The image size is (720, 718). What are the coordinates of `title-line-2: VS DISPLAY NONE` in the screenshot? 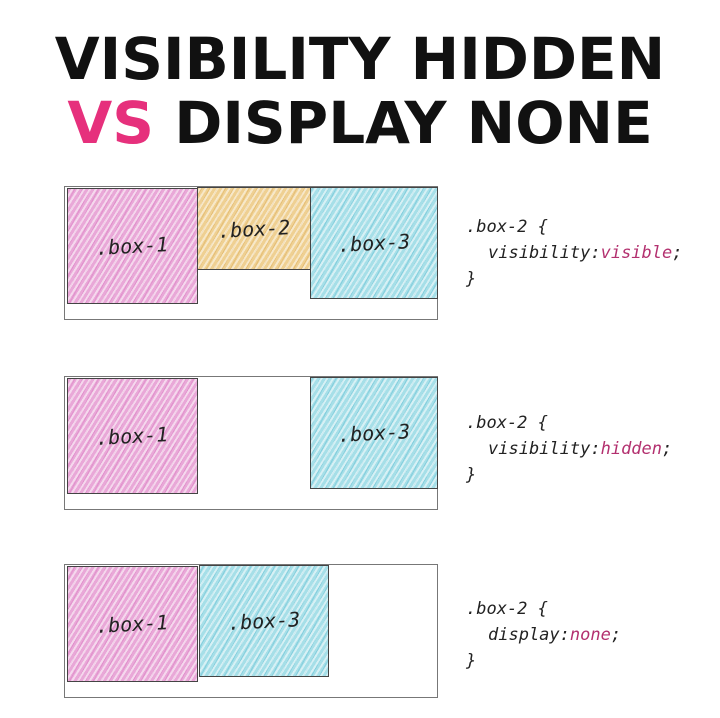 It's located at (360, 123).